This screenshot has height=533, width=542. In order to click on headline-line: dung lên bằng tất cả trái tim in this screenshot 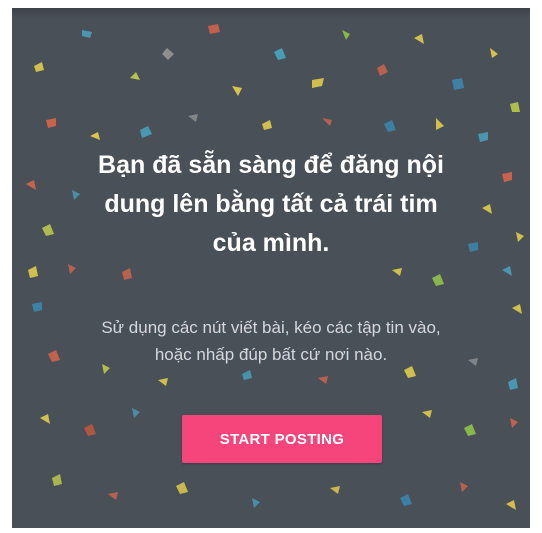, I will do `click(271, 204)`.